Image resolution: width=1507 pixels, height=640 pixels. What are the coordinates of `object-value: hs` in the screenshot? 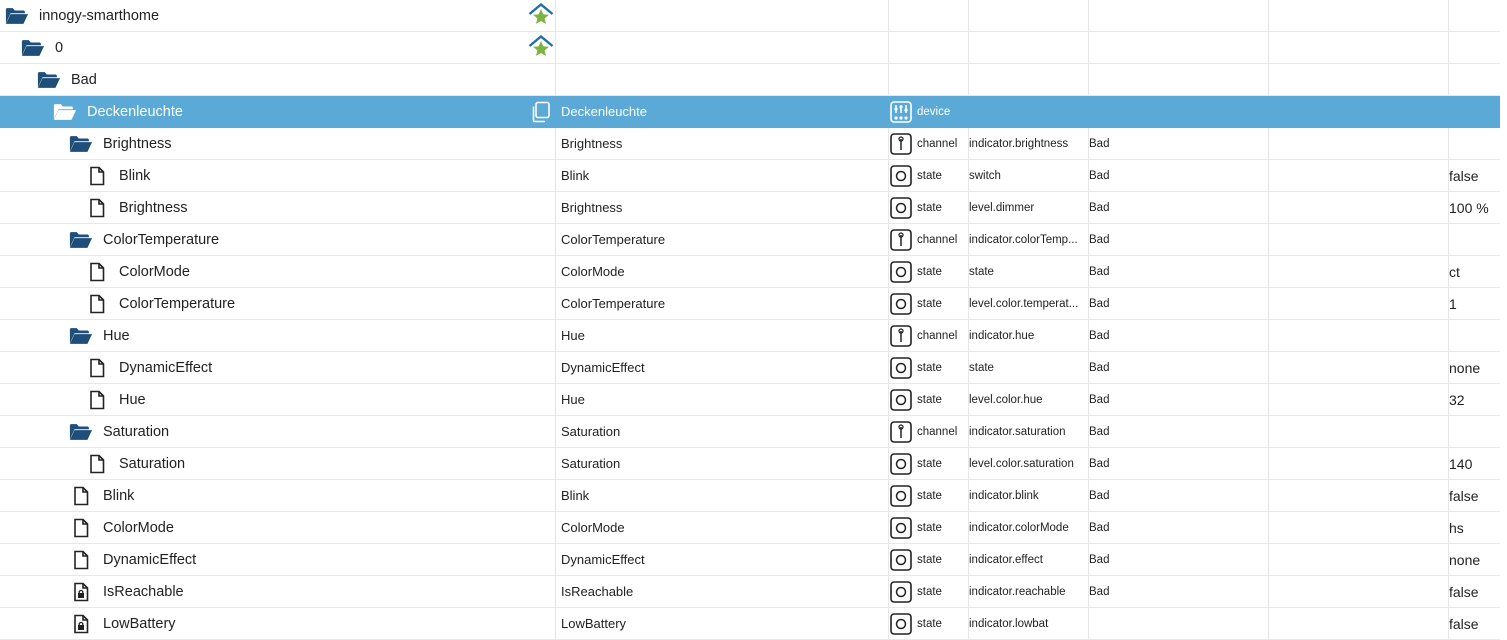 It's located at (1456, 528).